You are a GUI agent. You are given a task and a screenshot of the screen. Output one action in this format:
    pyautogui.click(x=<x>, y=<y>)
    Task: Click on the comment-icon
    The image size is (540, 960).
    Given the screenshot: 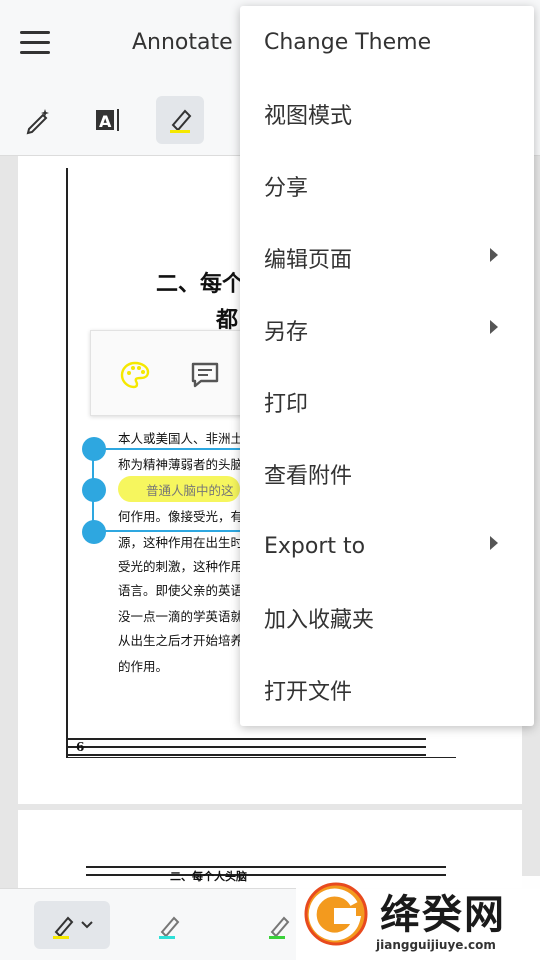 What is the action you would take?
    pyautogui.click(x=205, y=375)
    